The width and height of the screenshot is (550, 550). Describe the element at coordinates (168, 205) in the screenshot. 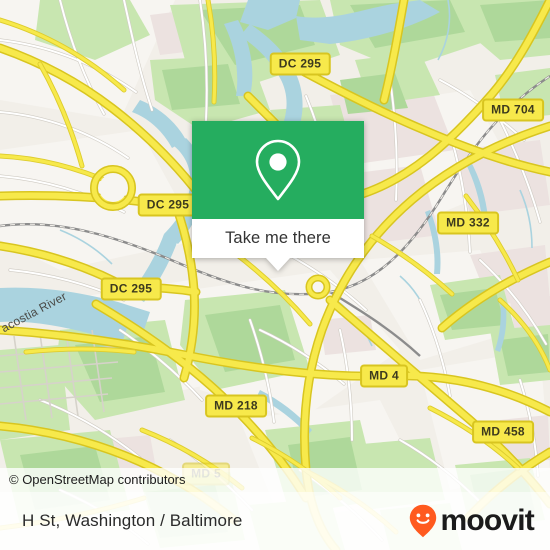

I see `road-shield-dc295-mid: DC 295` at that location.